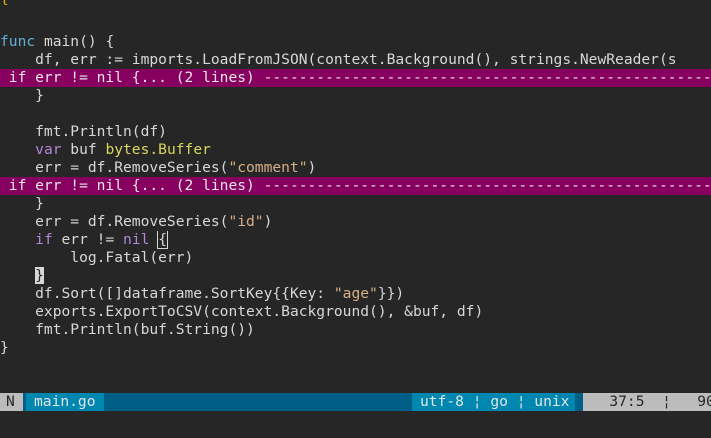 The image size is (711, 438). Describe the element at coordinates (355, 150) in the screenshot. I see `code-line-var-buf: var buf bytes.Buffer` at that location.